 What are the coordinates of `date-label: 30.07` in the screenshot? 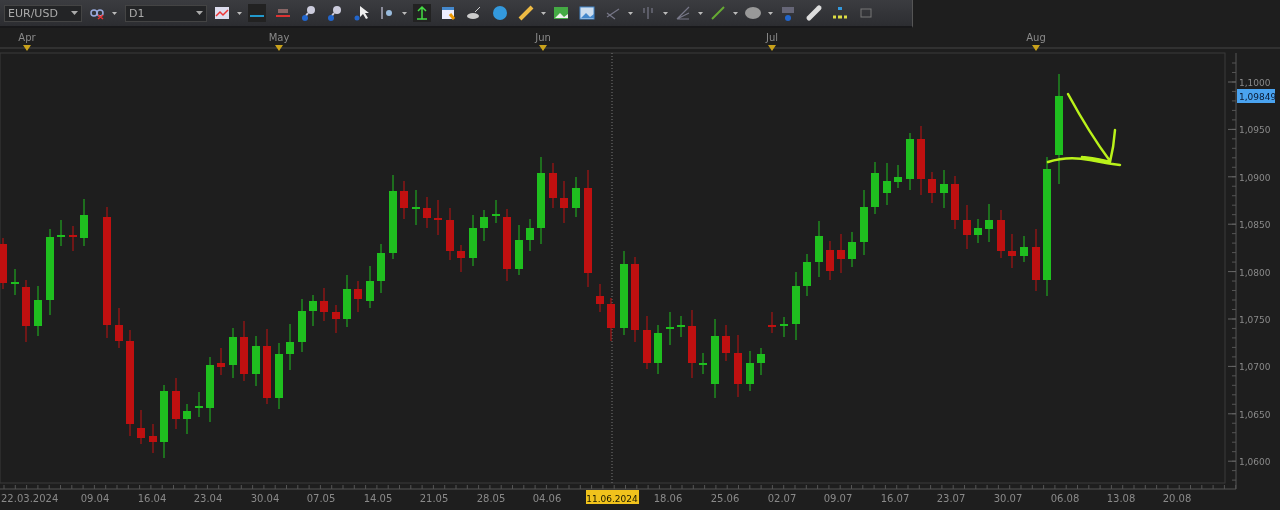 It's located at (1008, 498).